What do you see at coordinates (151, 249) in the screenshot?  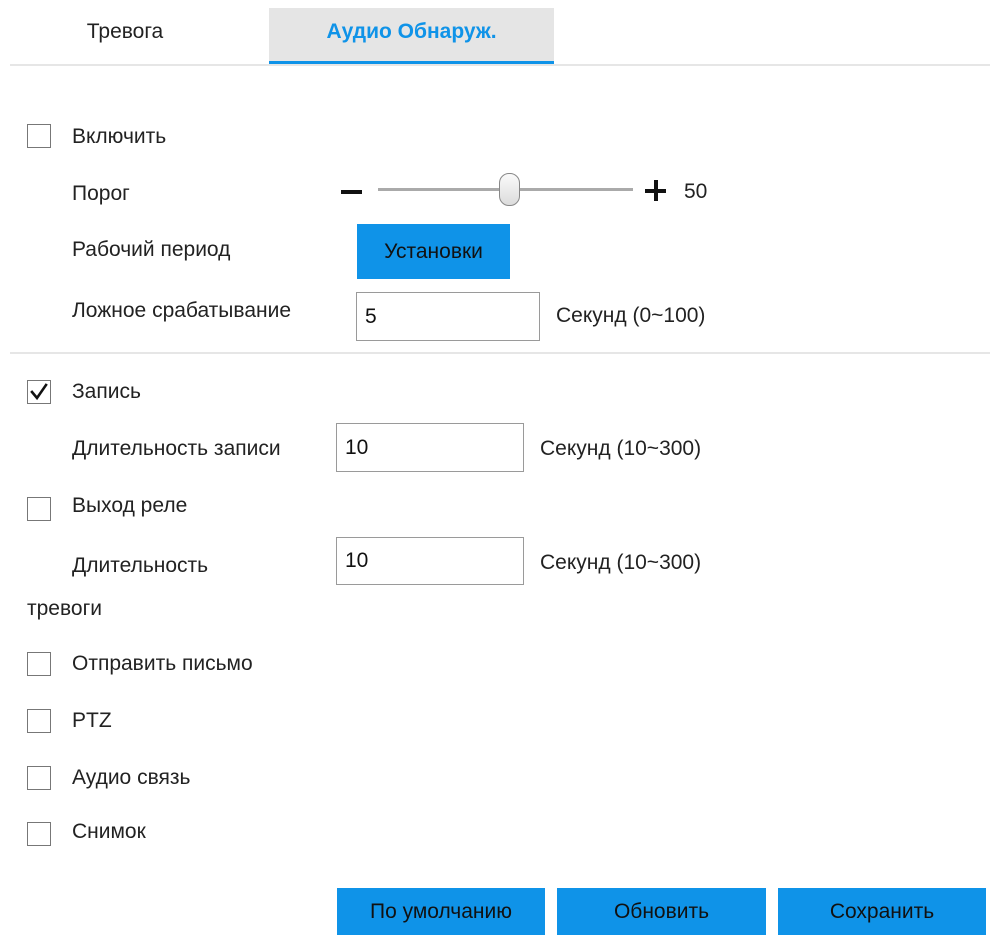 I see `work-period-label: Рабочий период` at bounding box center [151, 249].